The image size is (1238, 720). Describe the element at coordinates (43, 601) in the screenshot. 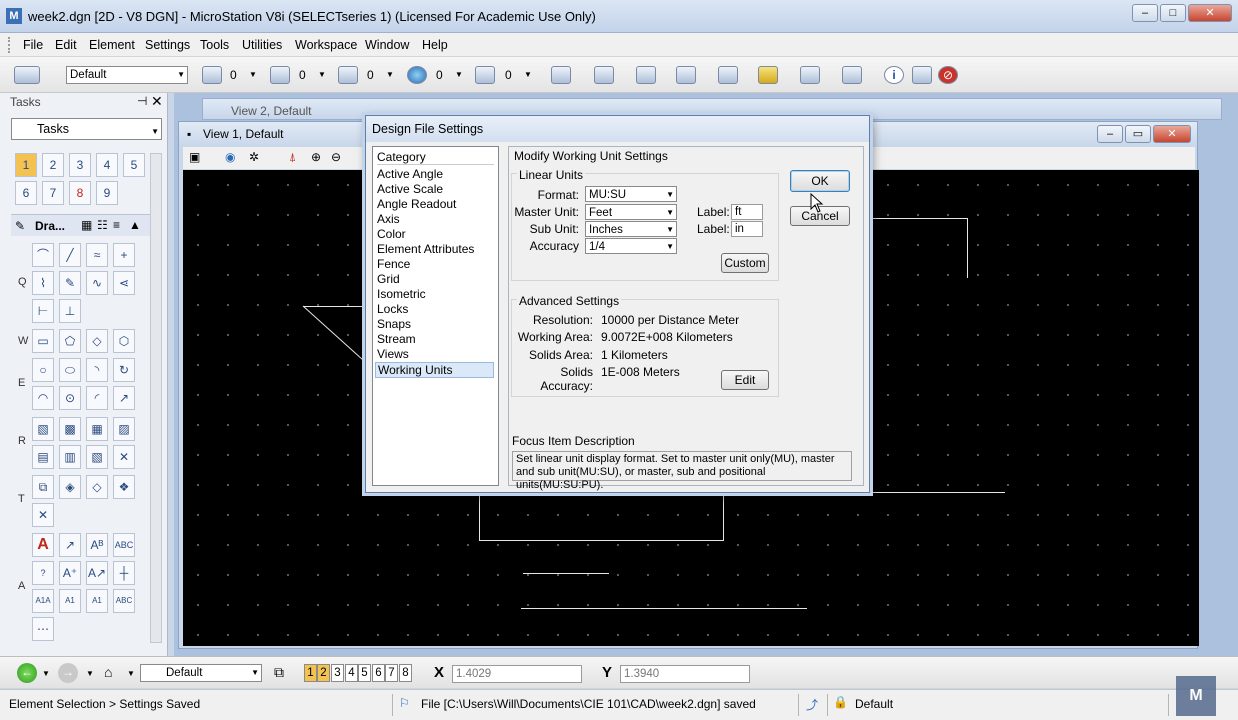

I see `copy-text-icon: A1A` at that location.